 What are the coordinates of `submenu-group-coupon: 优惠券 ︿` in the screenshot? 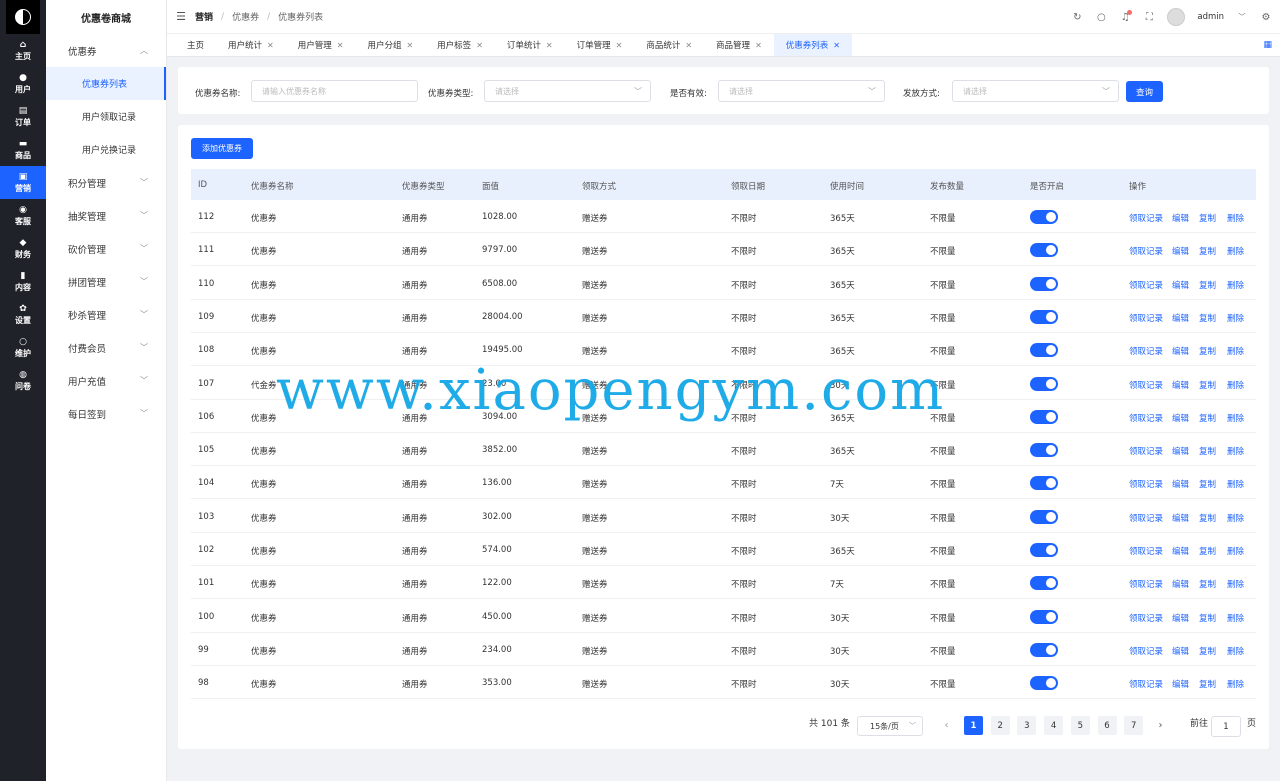 It's located at (106, 50).